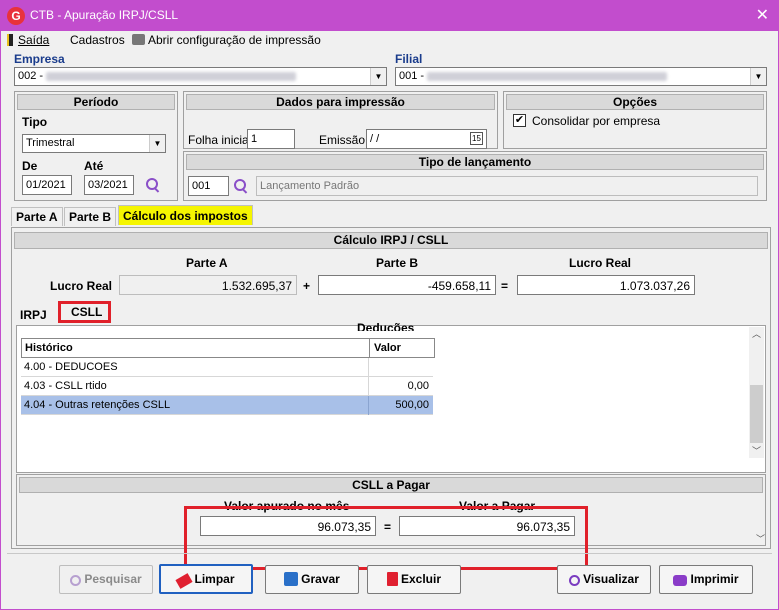  I want to click on imprimir-button: Imprimir, so click(706, 579).